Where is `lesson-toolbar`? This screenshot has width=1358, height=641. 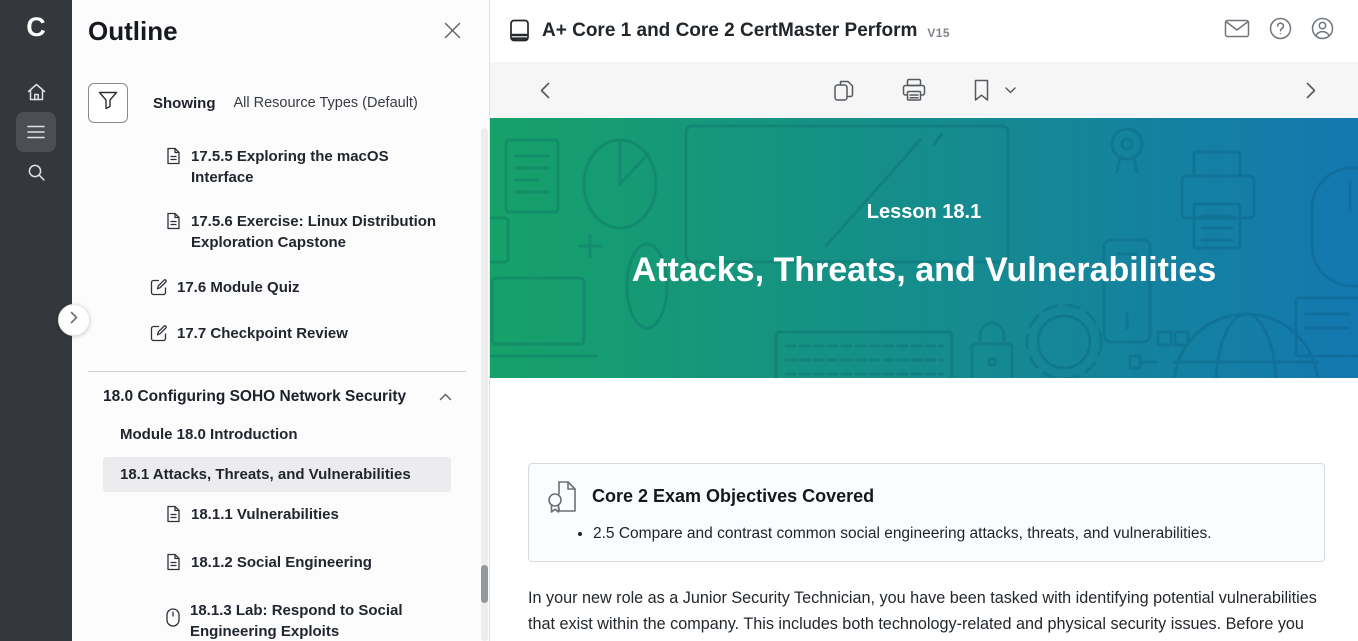
lesson-toolbar is located at coordinates (924, 90).